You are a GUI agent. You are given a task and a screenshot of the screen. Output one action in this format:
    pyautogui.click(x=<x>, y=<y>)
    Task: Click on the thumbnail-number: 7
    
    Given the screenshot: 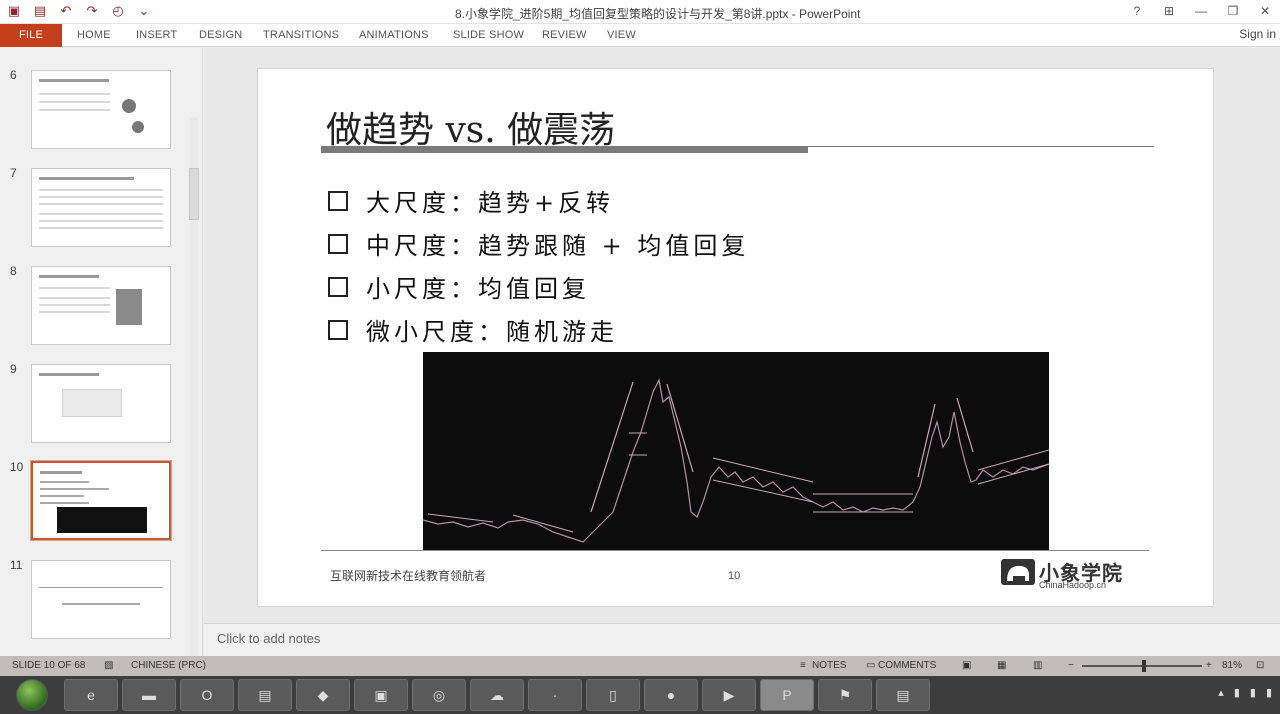 What is the action you would take?
    pyautogui.click(x=13, y=173)
    